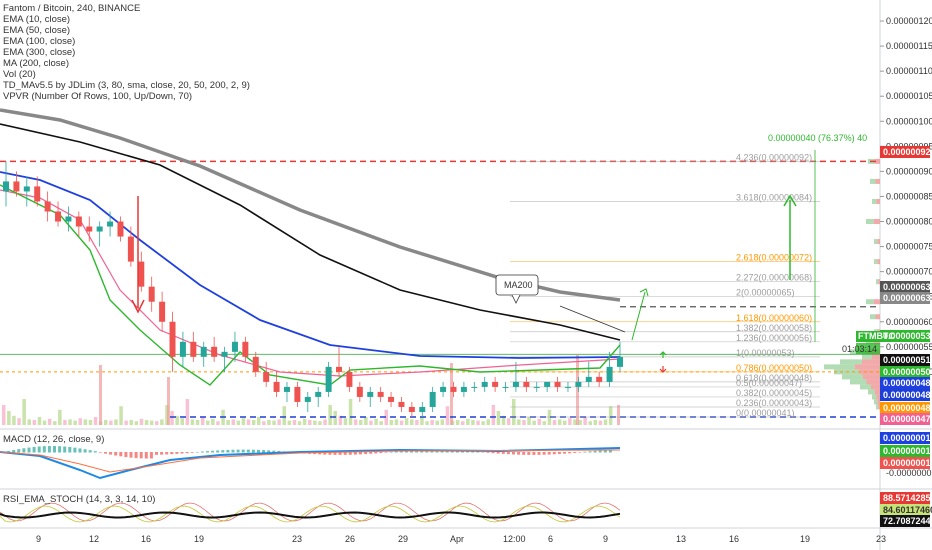  I want to click on price-badge-text: 0.00000050, so click(907, 372).